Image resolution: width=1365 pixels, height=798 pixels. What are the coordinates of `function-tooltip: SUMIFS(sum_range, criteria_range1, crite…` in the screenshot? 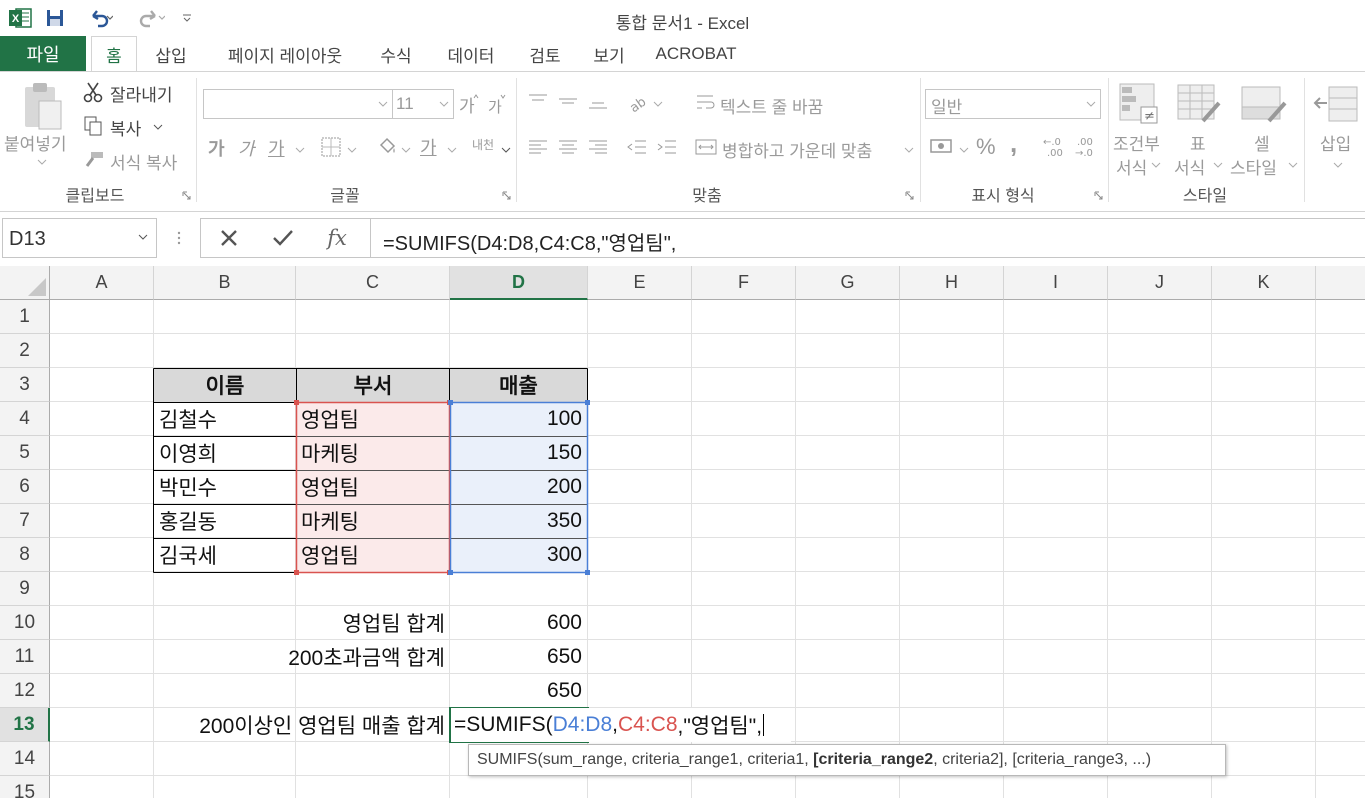 It's located at (847, 760).